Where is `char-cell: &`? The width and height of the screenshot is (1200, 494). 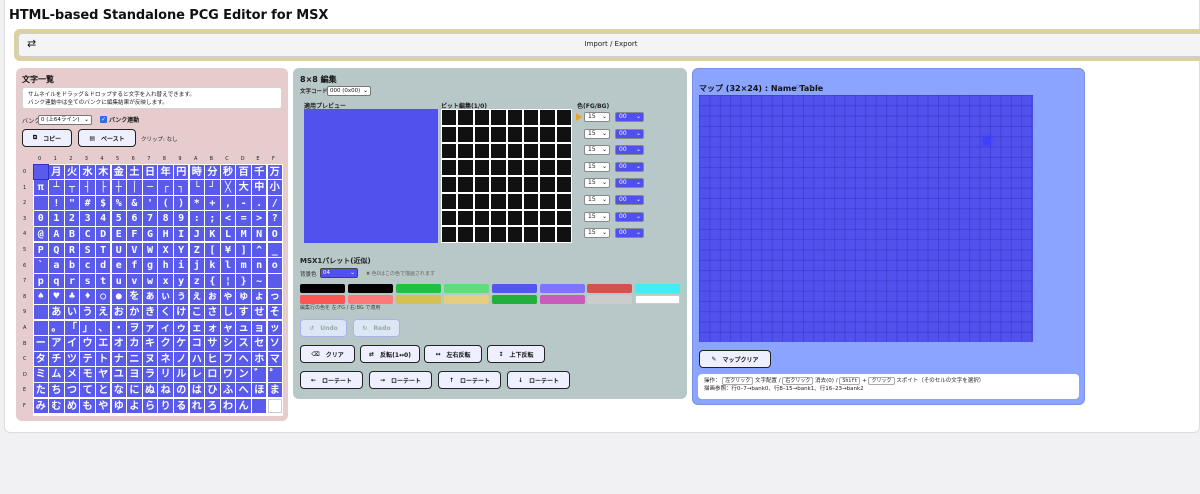 char-cell: & is located at coordinates (134, 203).